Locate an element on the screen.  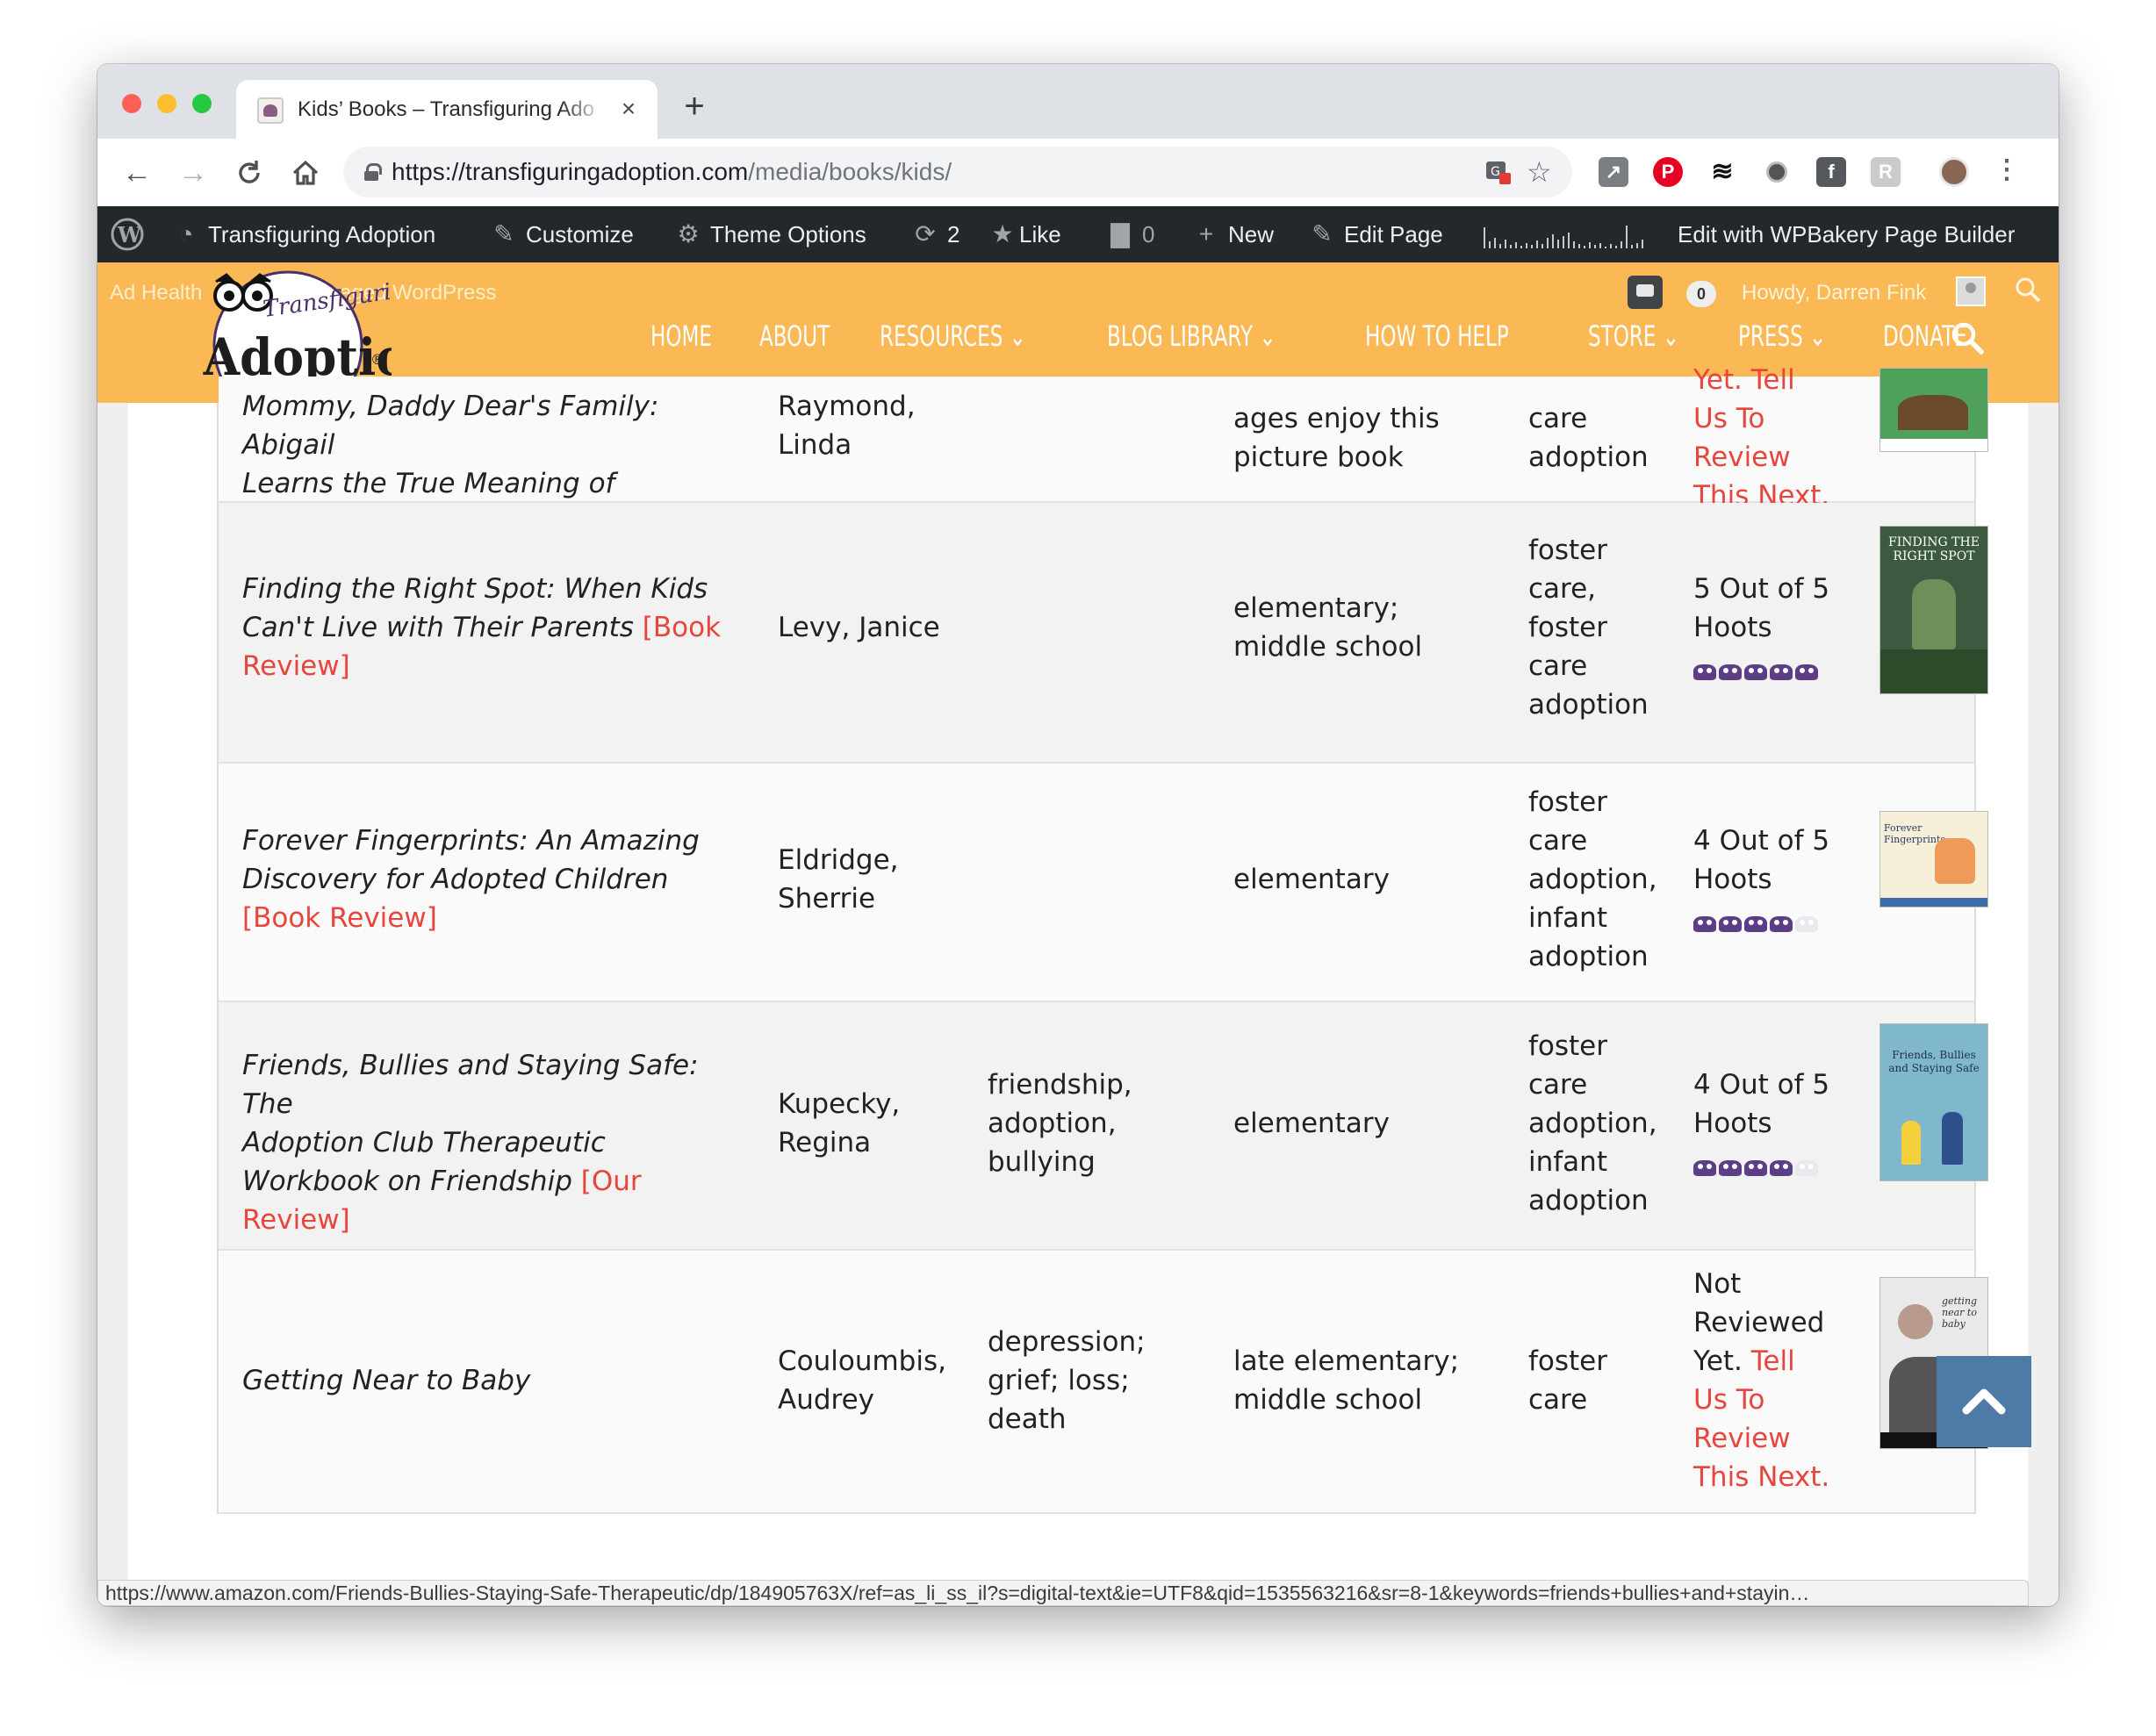
extension-chart-icon: ↗ is located at coordinates (1613, 172).